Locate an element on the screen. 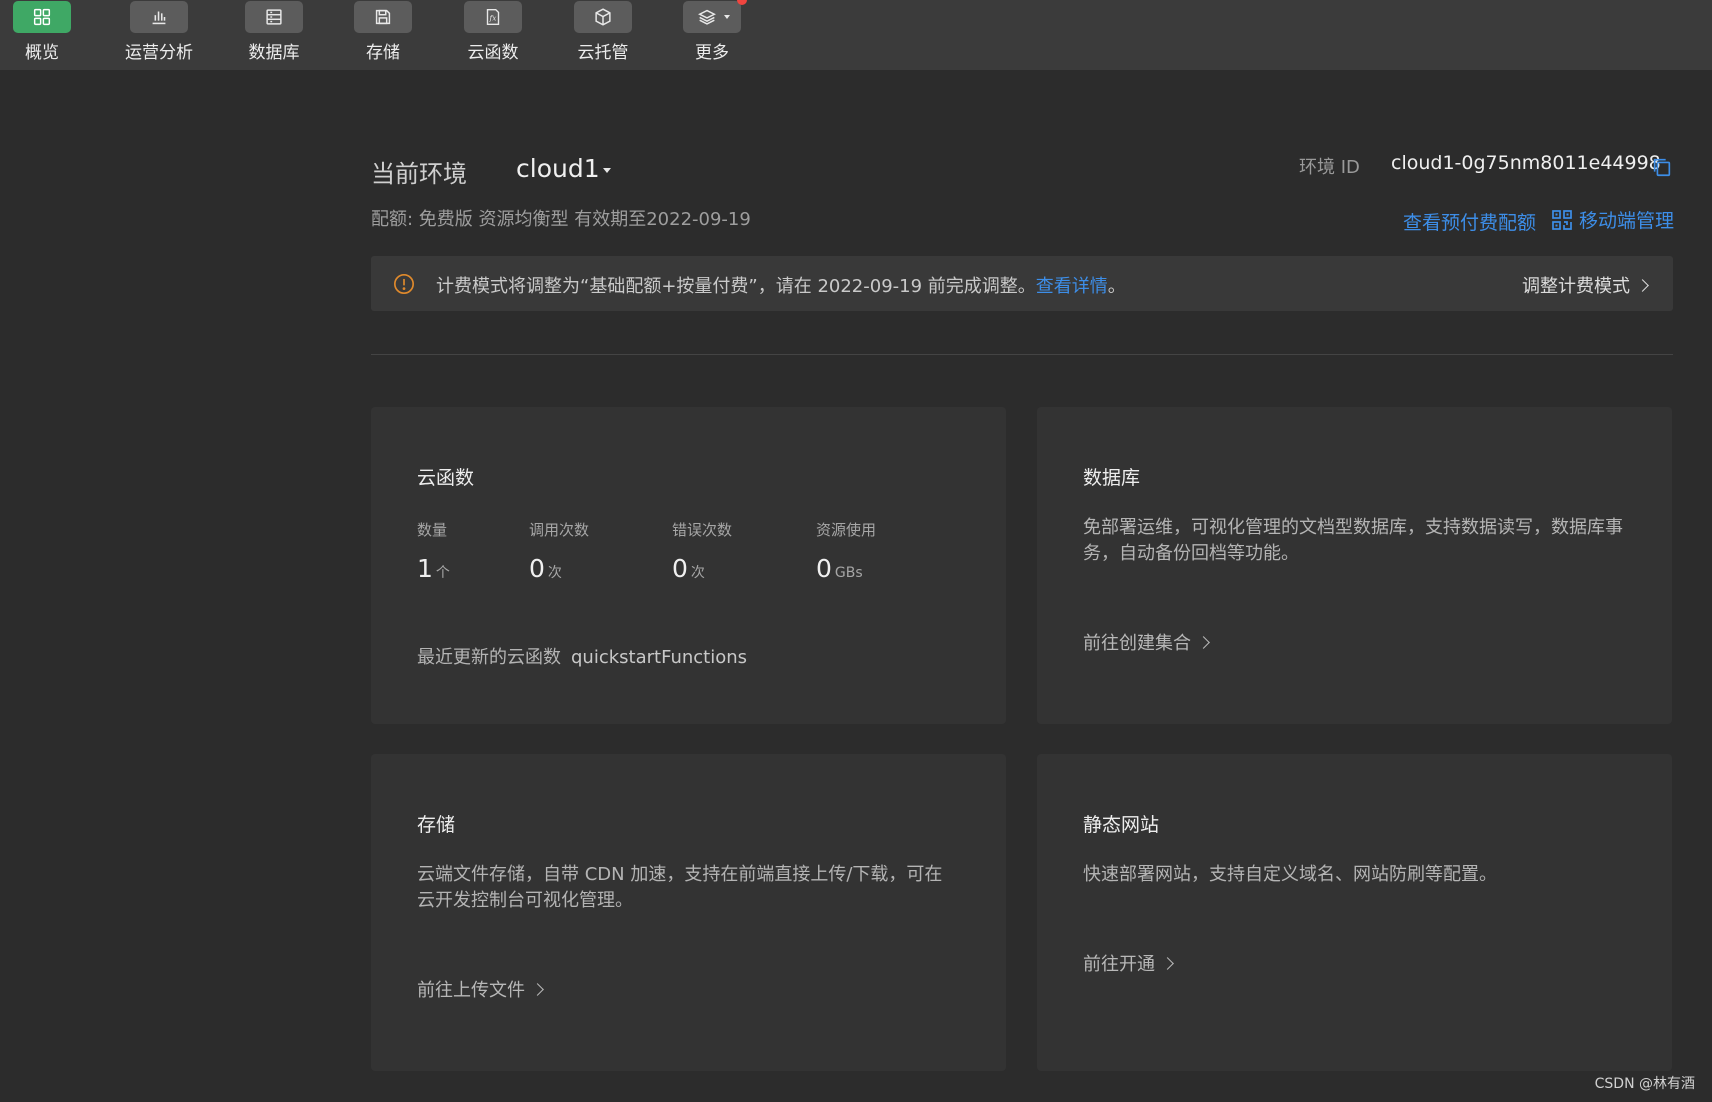  toolbar-label: 概览 is located at coordinates (42, 53).